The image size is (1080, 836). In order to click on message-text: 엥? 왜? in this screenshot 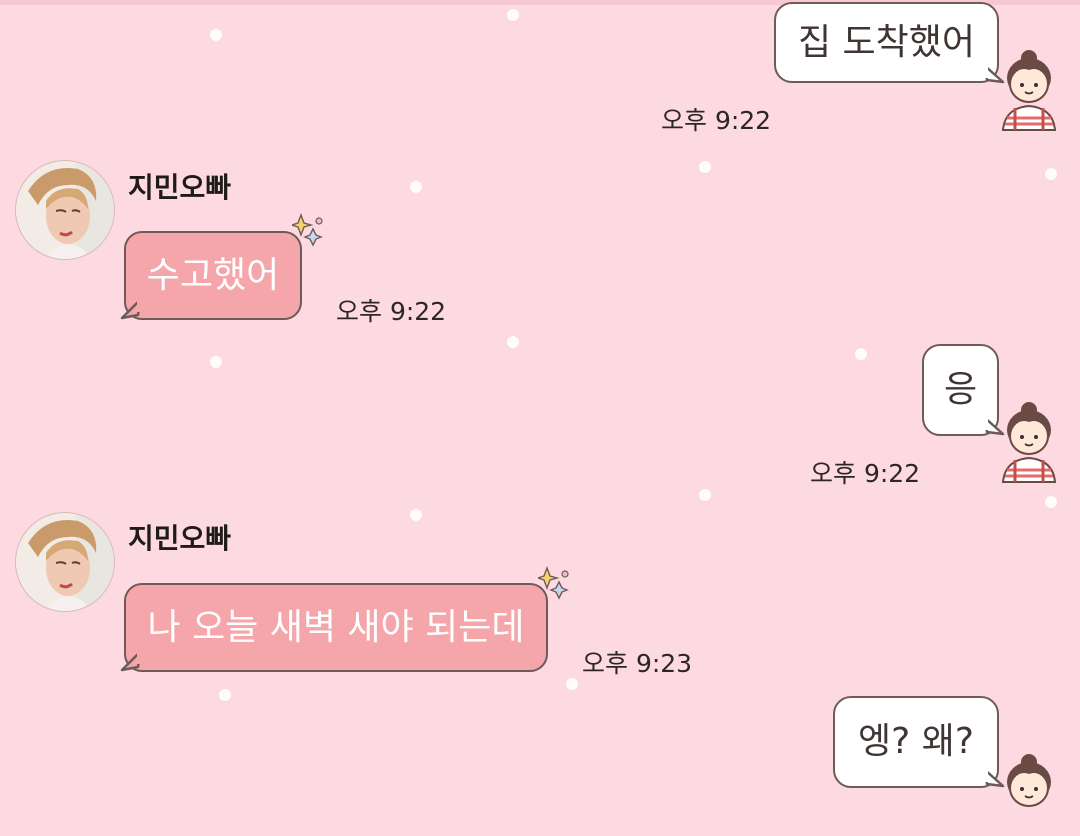, I will do `click(916, 741)`.